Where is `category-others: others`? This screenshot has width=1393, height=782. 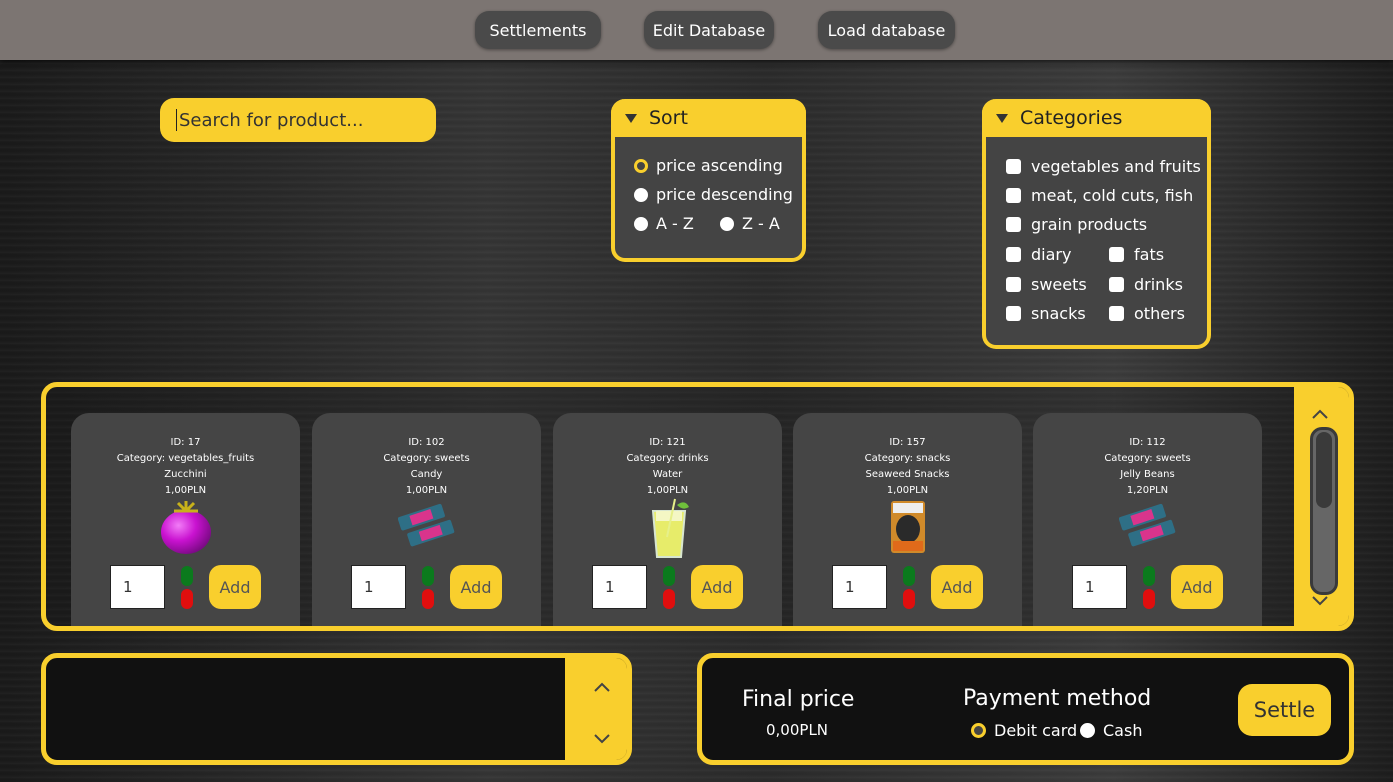
category-others: others is located at coordinates (1147, 313).